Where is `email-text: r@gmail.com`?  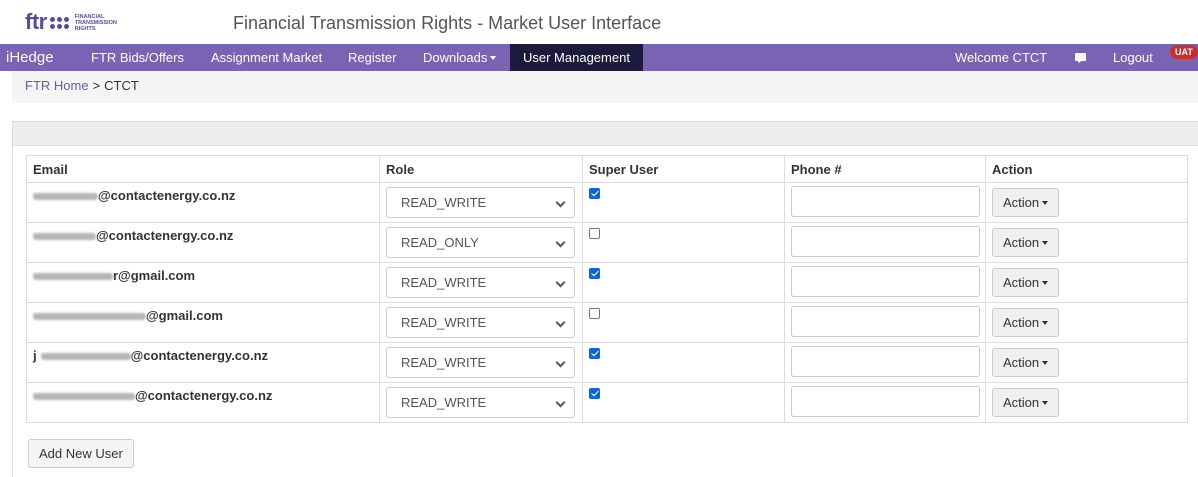
email-text: r@gmail.com is located at coordinates (154, 275).